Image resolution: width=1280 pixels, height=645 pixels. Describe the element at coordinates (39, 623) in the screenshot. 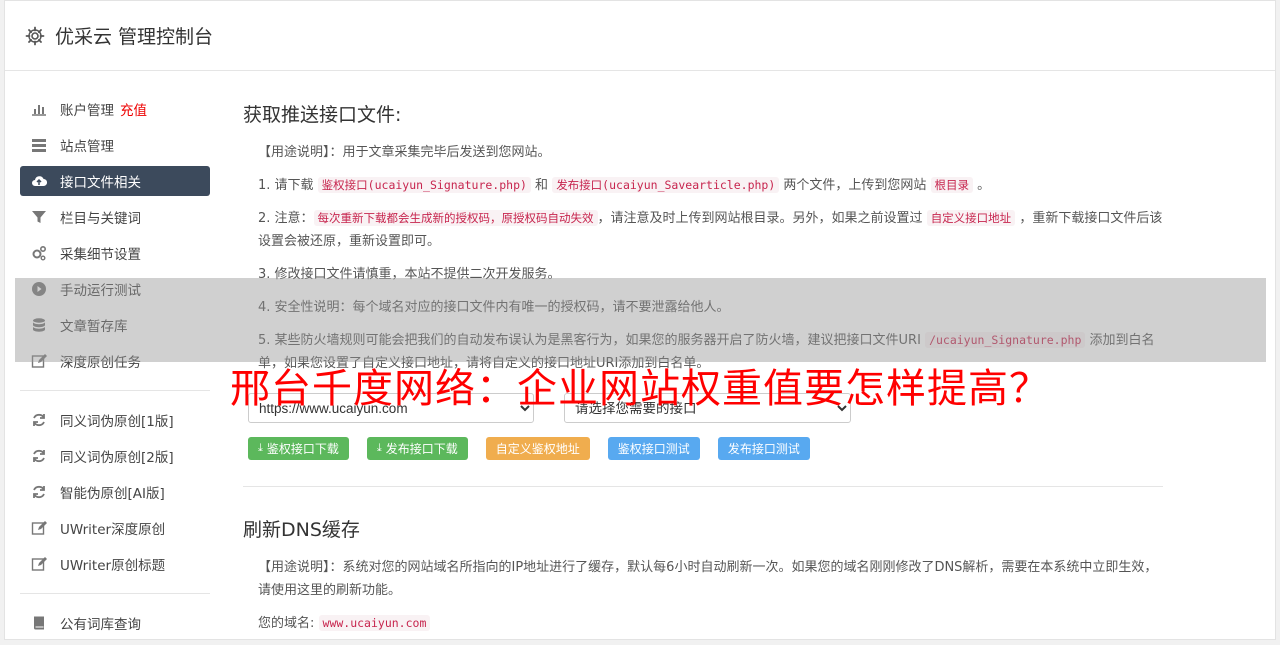

I see `book-icon` at that location.